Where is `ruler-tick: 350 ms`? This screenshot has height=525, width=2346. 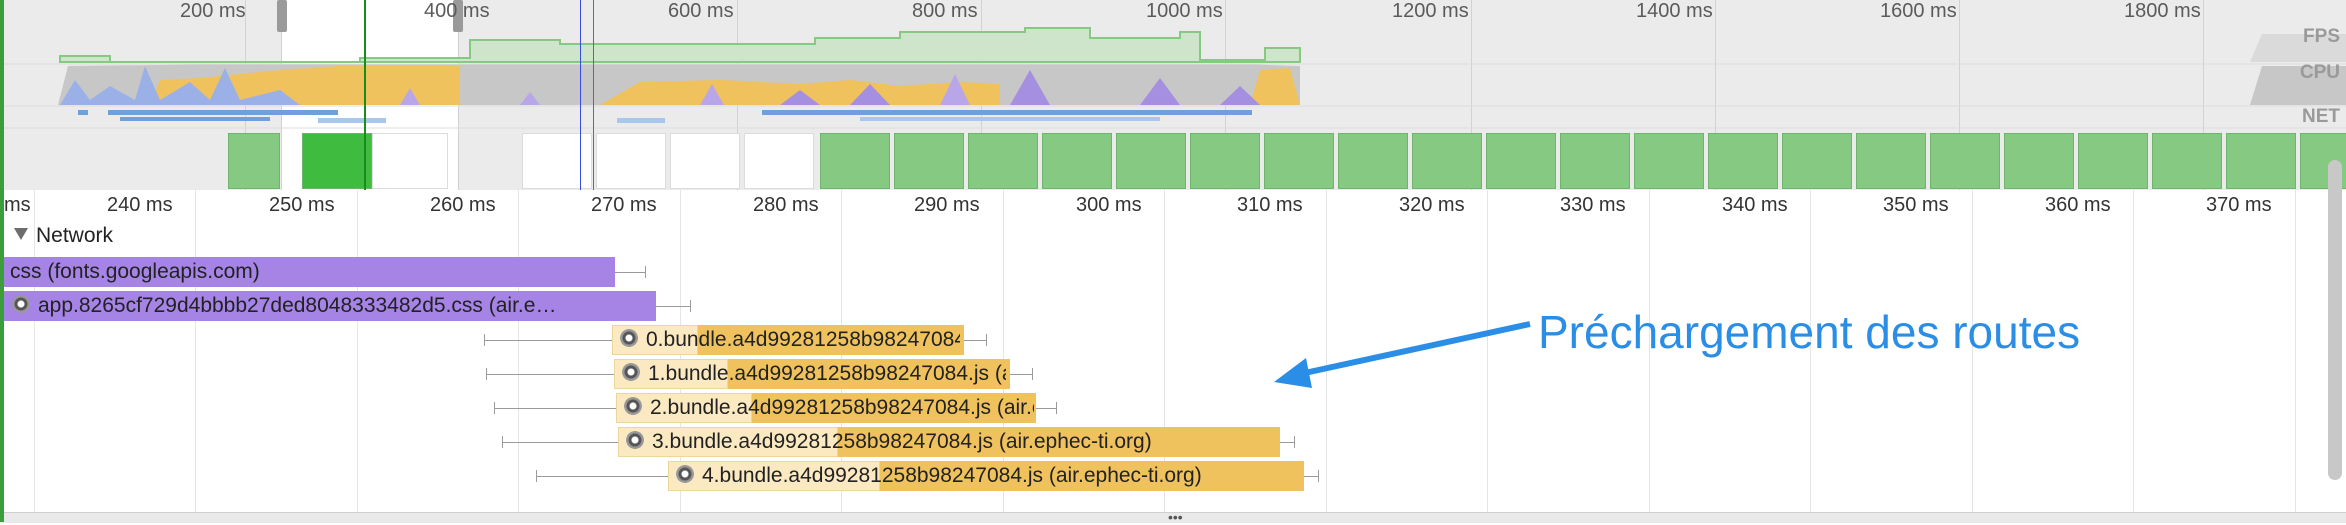
ruler-tick: 350 ms is located at coordinates (1916, 205).